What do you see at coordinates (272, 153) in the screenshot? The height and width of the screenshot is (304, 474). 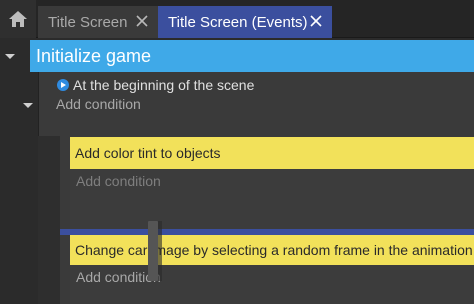 I see `action-add-color-tint: Add color tint to objects` at bounding box center [272, 153].